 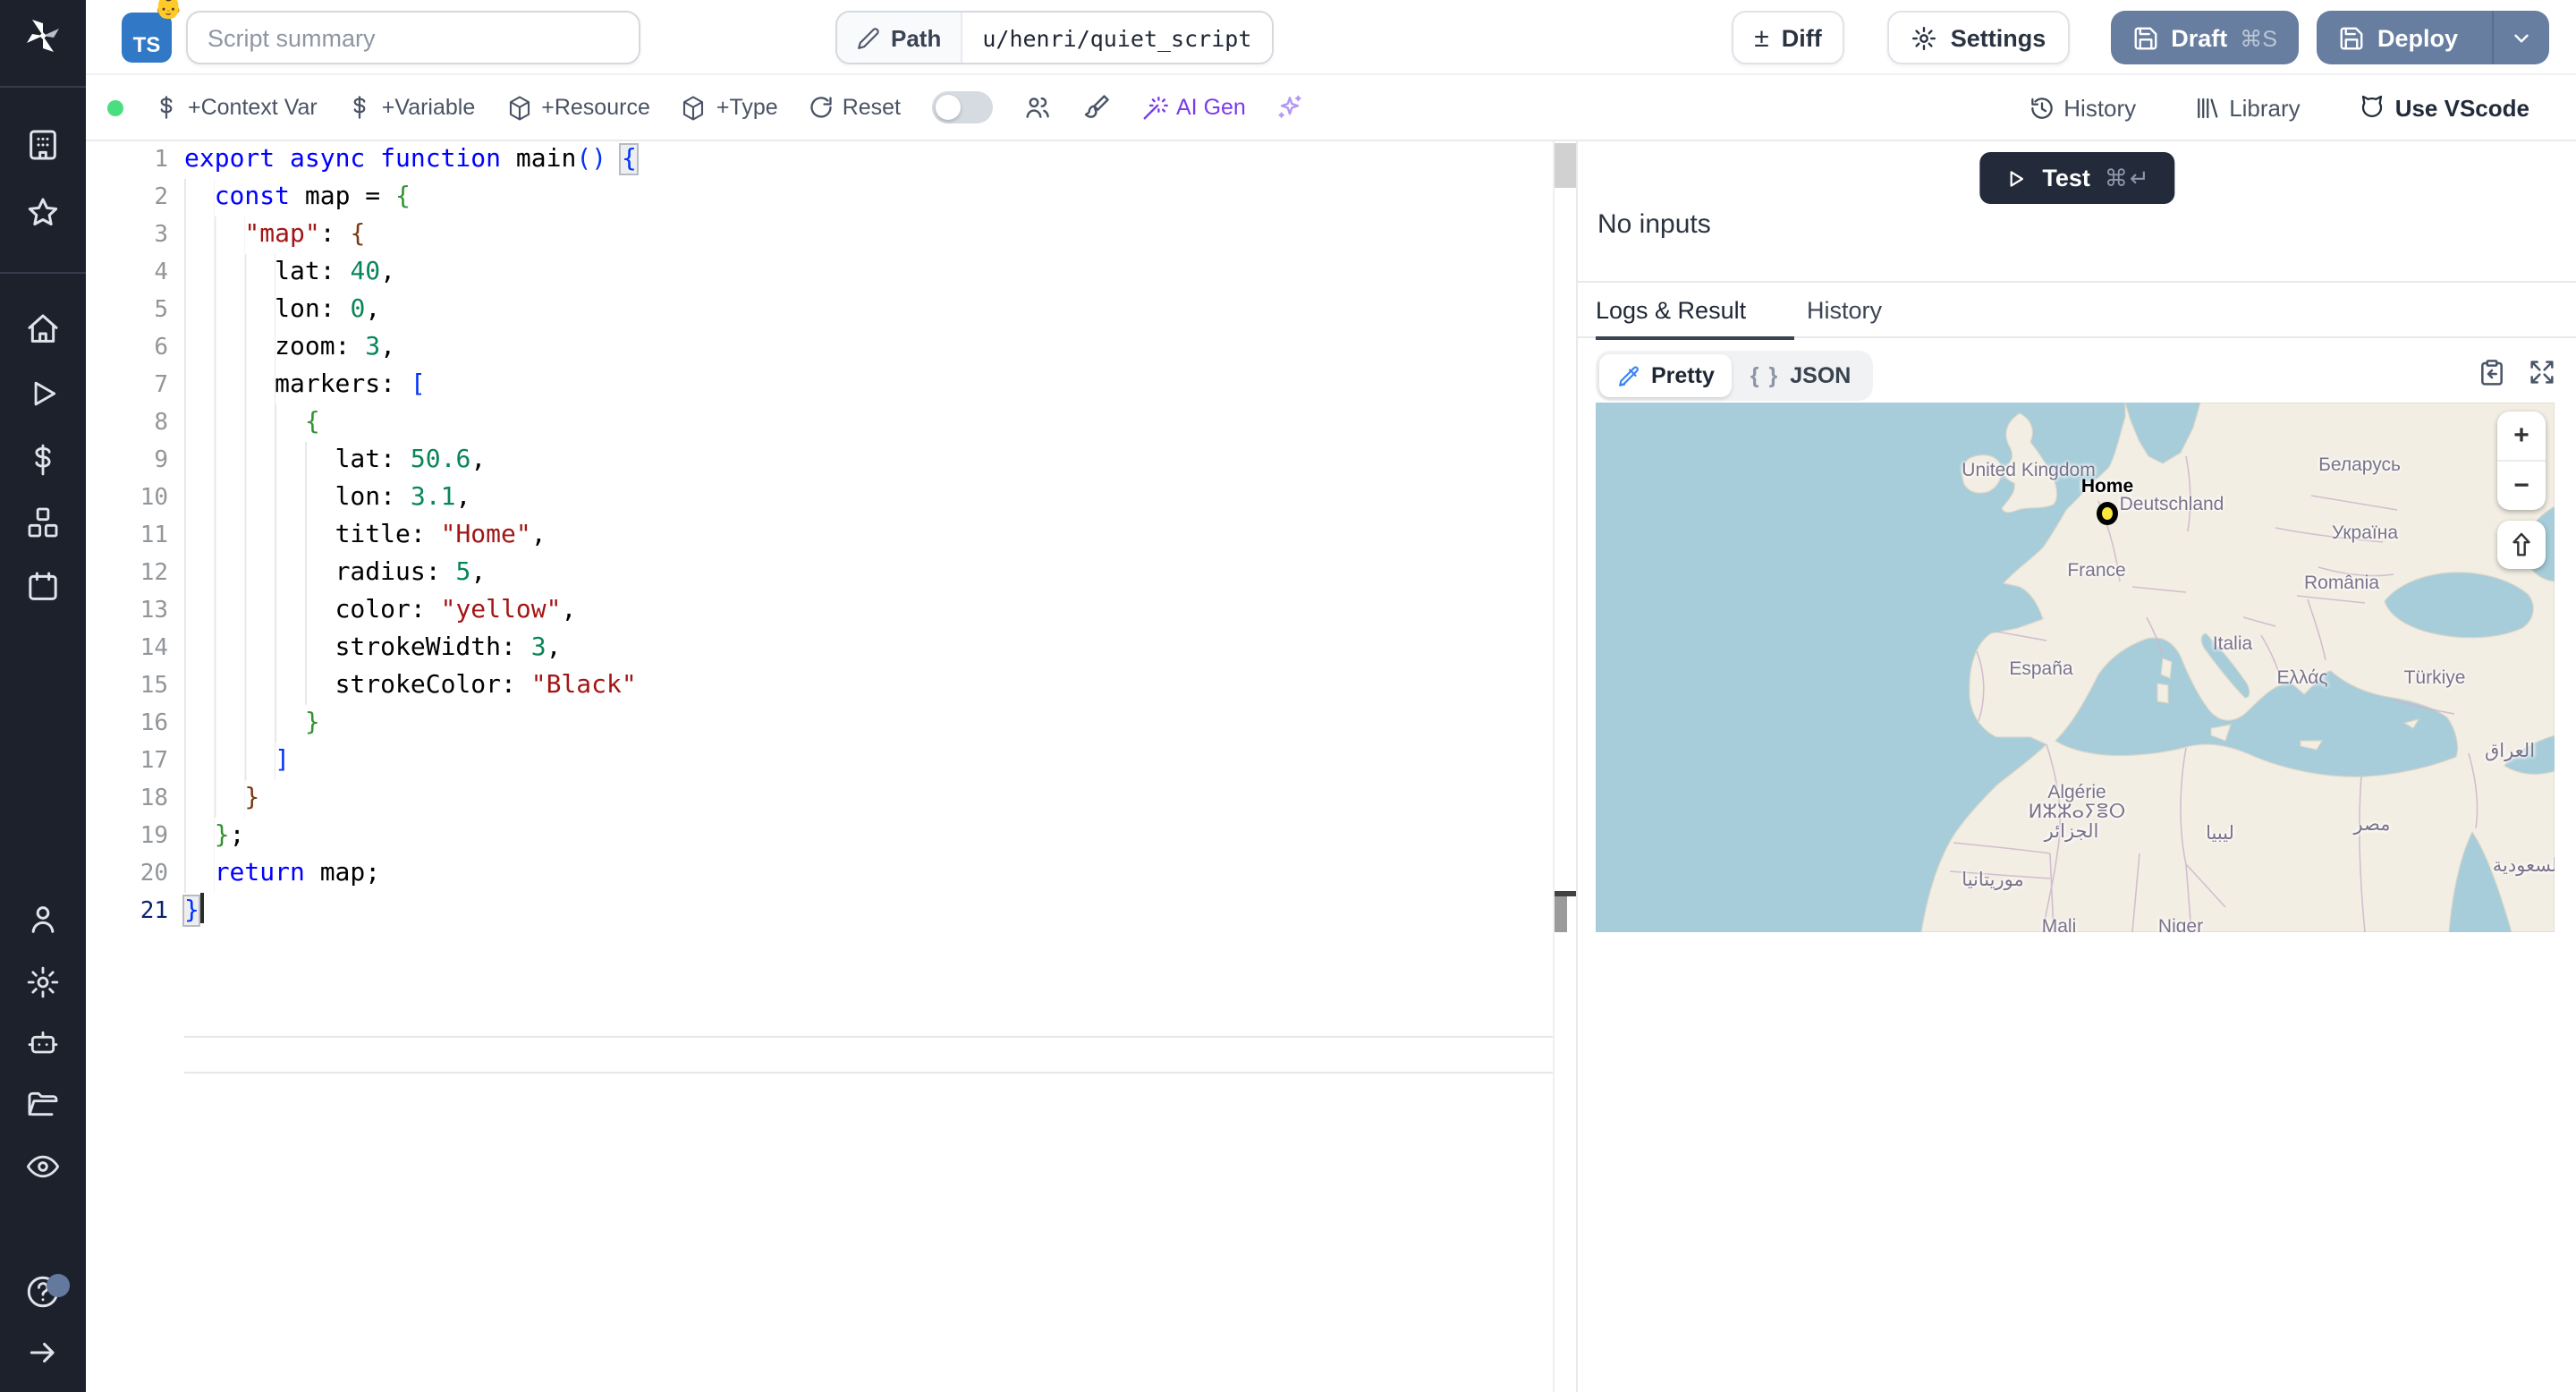 What do you see at coordinates (2232, 644) in the screenshot?
I see `map-label: Italia` at bounding box center [2232, 644].